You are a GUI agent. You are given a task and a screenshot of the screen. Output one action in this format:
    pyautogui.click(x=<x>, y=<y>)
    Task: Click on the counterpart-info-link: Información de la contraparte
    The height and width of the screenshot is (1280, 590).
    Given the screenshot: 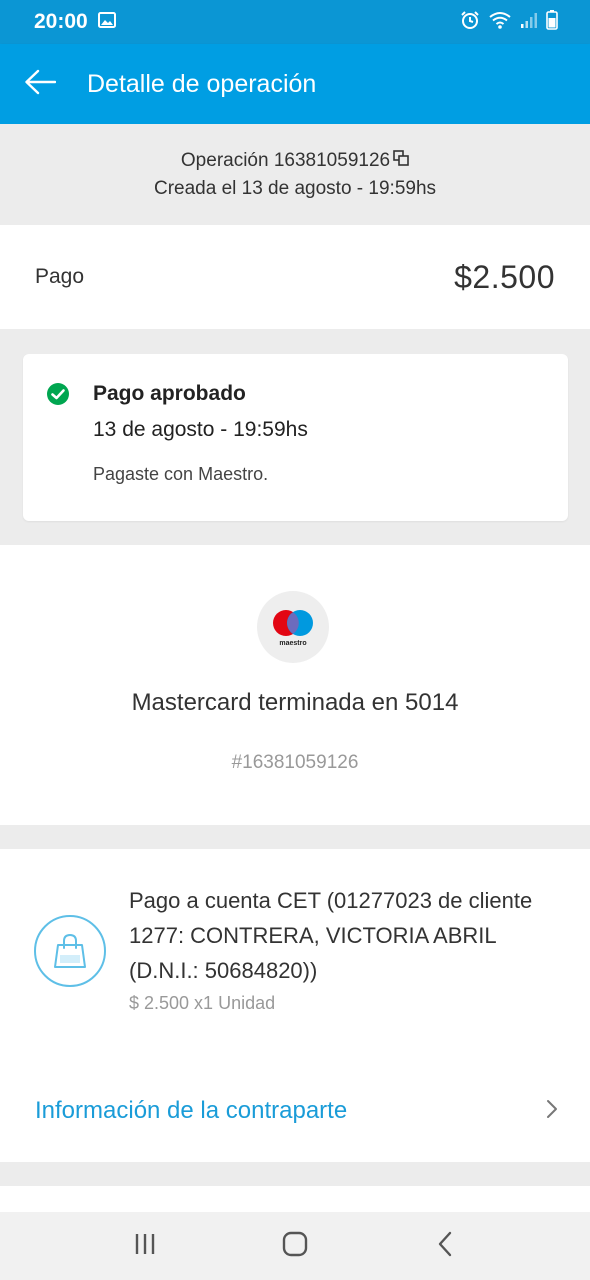 What is the action you would take?
    pyautogui.click(x=295, y=1111)
    